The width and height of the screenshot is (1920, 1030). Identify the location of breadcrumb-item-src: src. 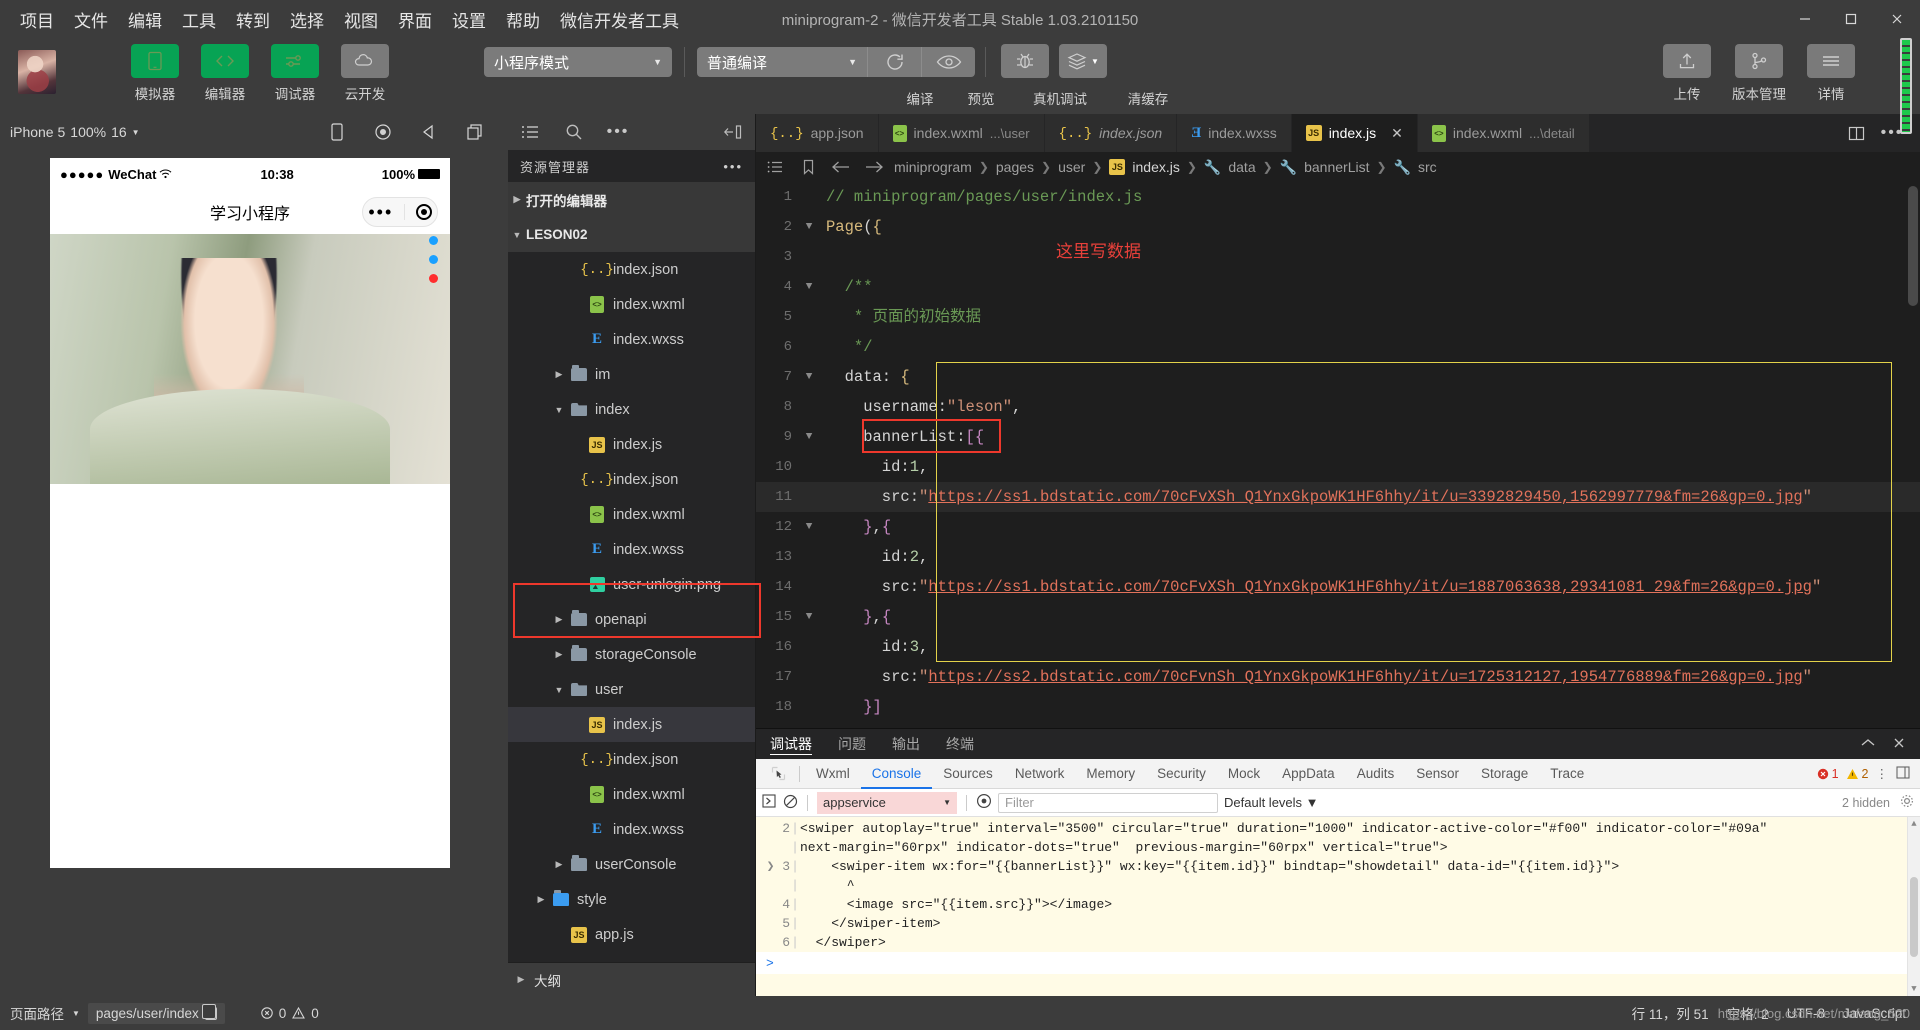
(1427, 167).